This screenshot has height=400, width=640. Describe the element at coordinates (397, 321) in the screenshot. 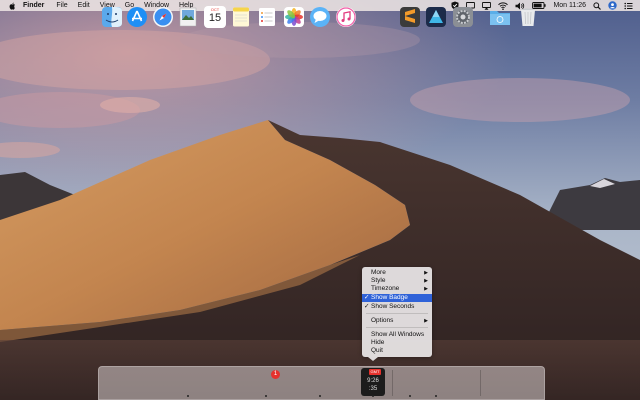

I see `menu-item-options: Options ▶` at that location.